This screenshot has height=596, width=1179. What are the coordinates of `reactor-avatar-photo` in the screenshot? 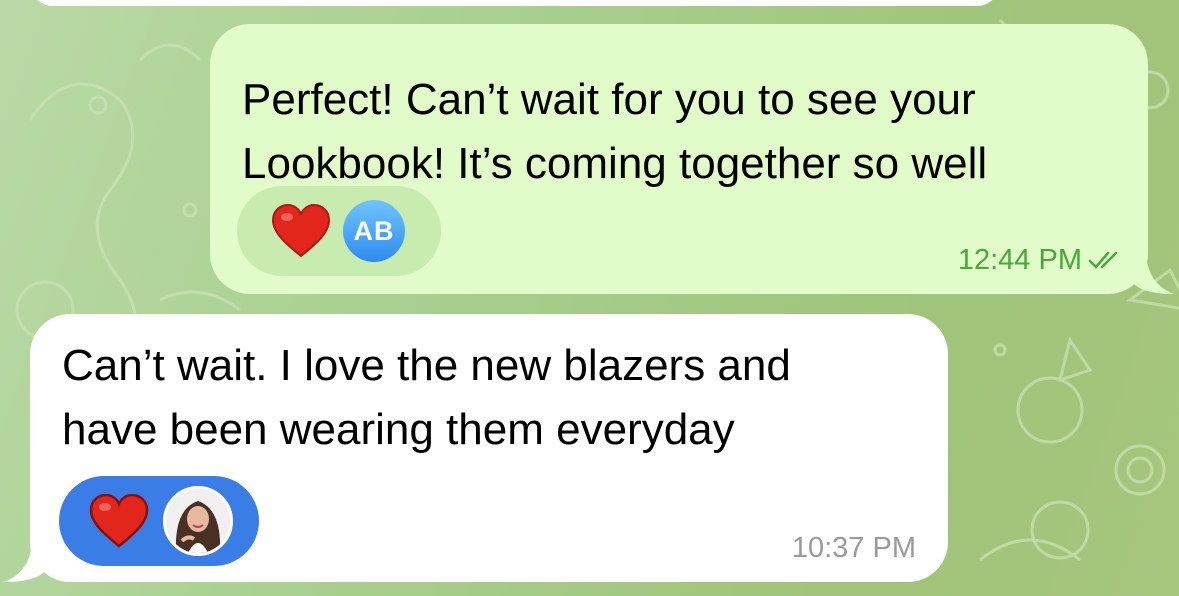 It's located at (198, 521).